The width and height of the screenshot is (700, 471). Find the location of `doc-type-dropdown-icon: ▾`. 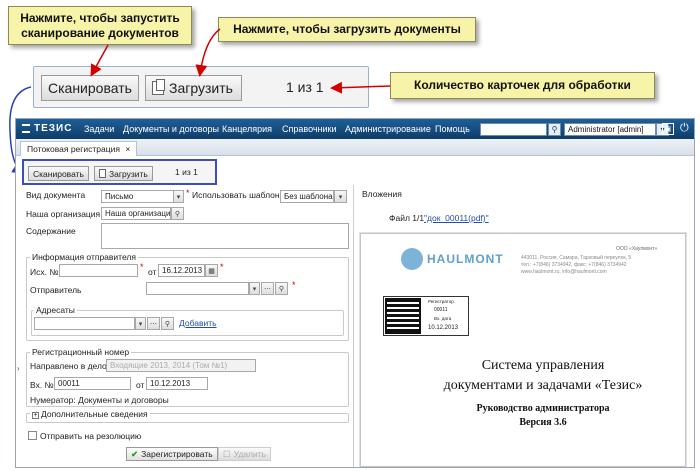

doc-type-dropdown-icon: ▾ is located at coordinates (178, 196).